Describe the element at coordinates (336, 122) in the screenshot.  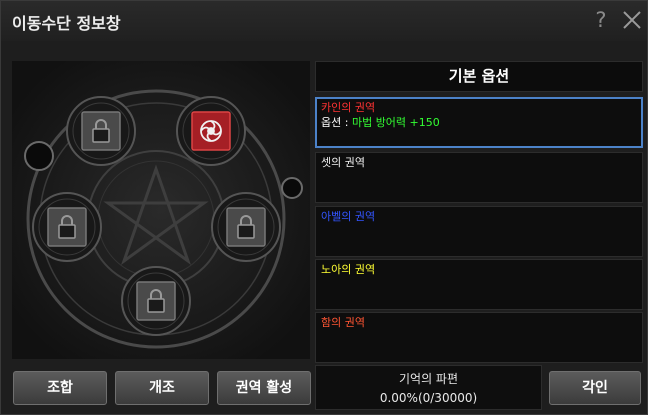
I see `option-prefix: 옵션 :` at that location.